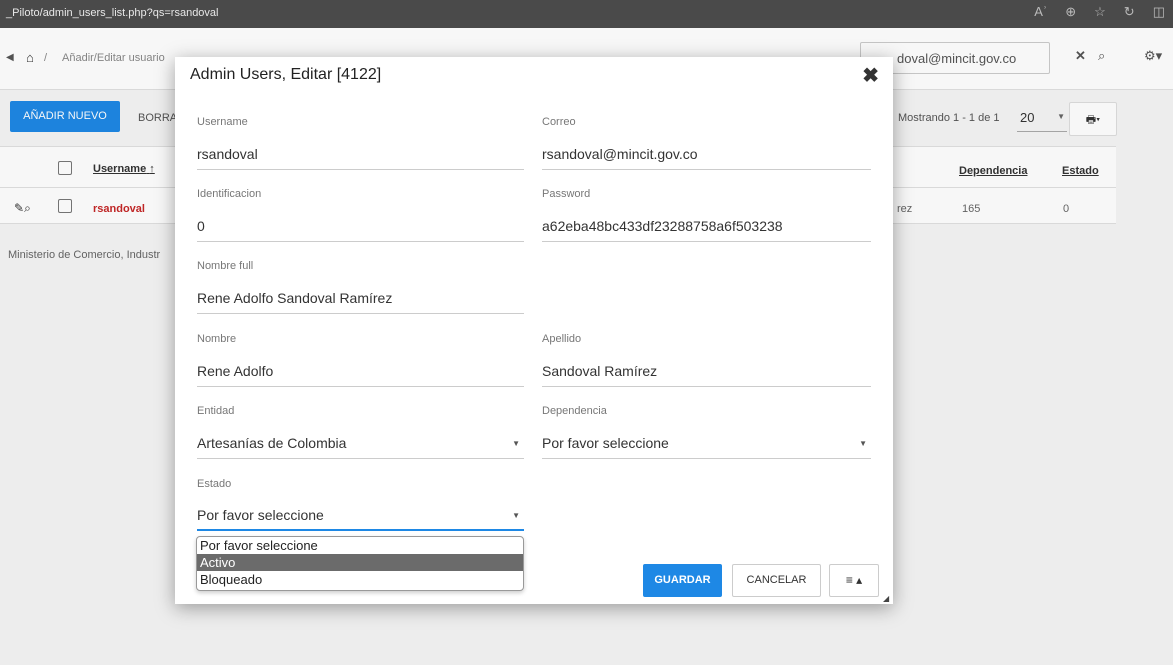  I want to click on nombre-full-value: Rene Adolfo Sandoval Ramírez, so click(295, 298).